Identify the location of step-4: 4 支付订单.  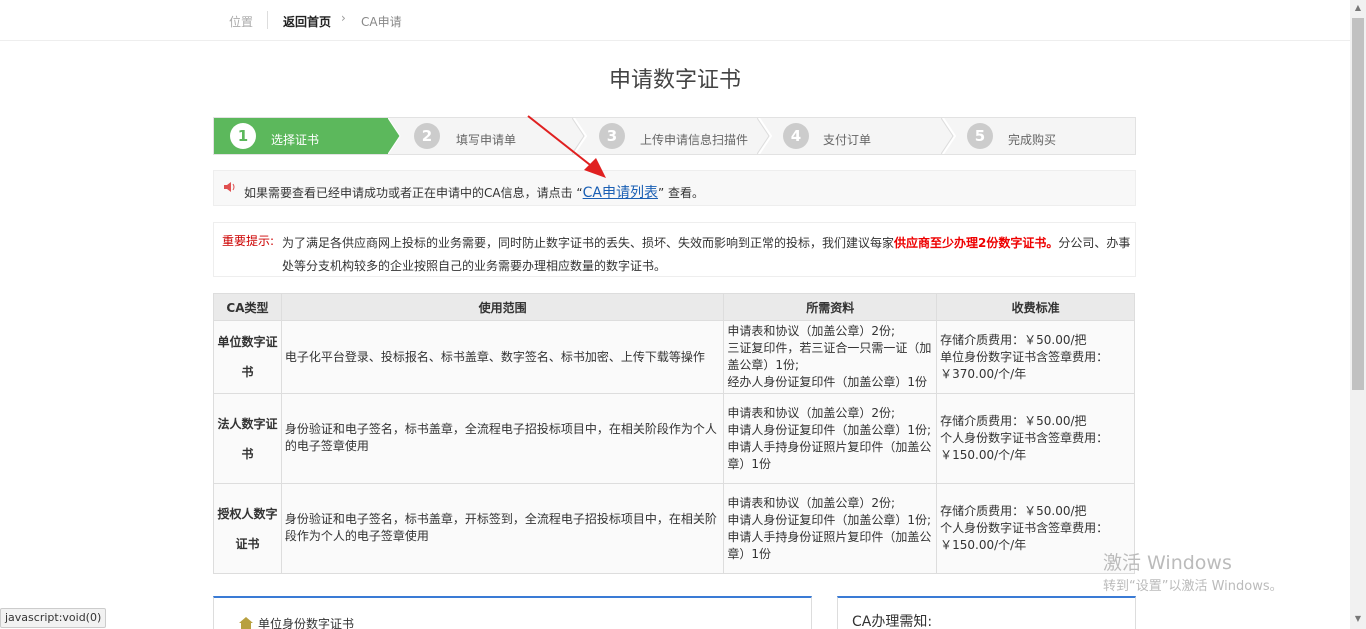
(863, 136).